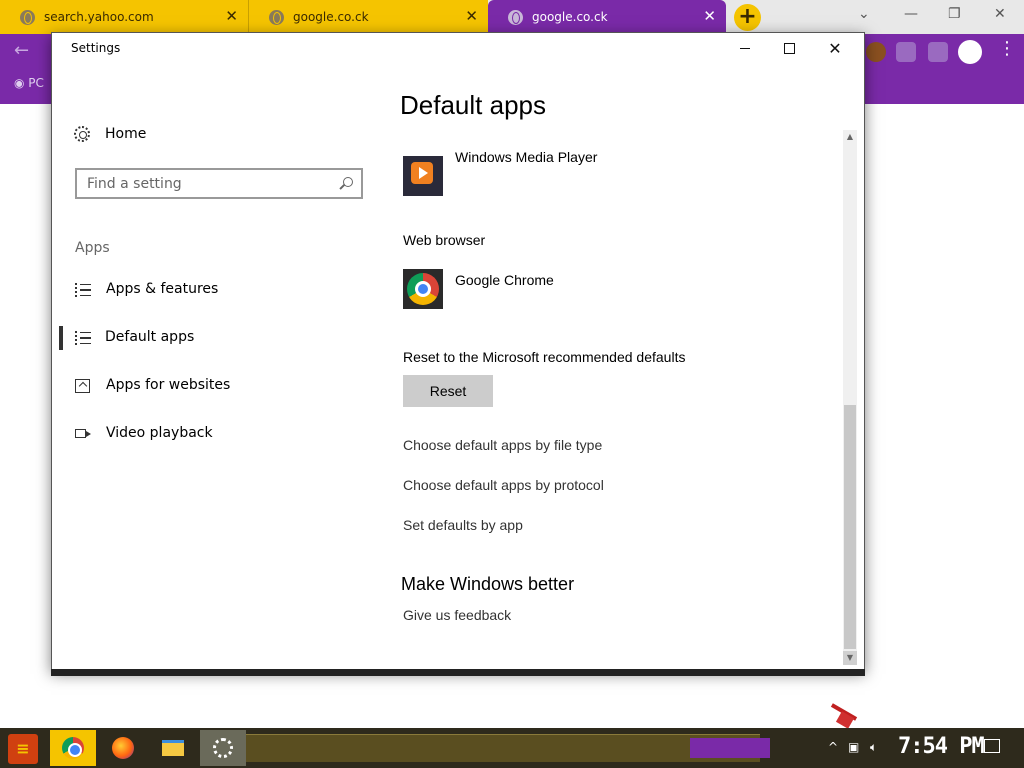  Describe the element at coordinates (873, 747) in the screenshot. I see `volume-icon: 🔈︎` at that location.